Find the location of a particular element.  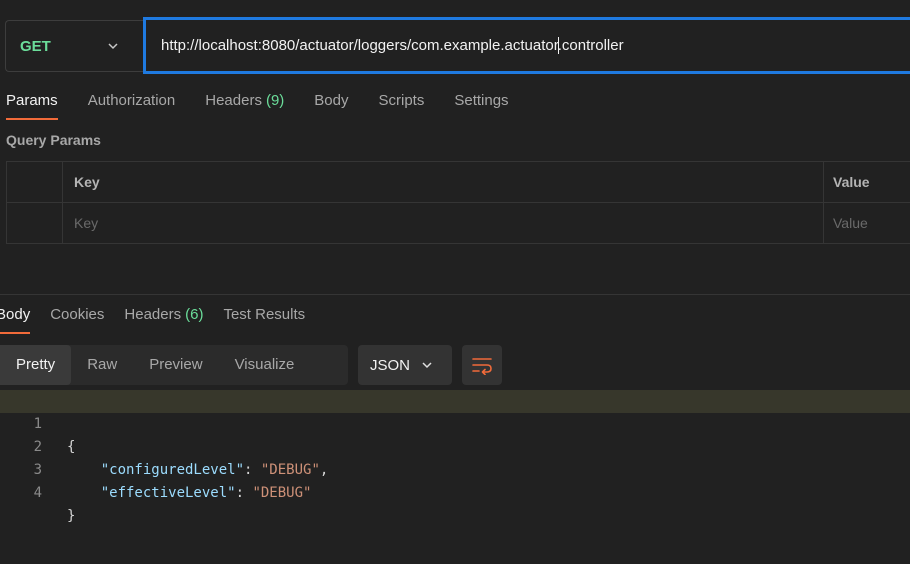

param-key-input: Key is located at coordinates (86, 223).